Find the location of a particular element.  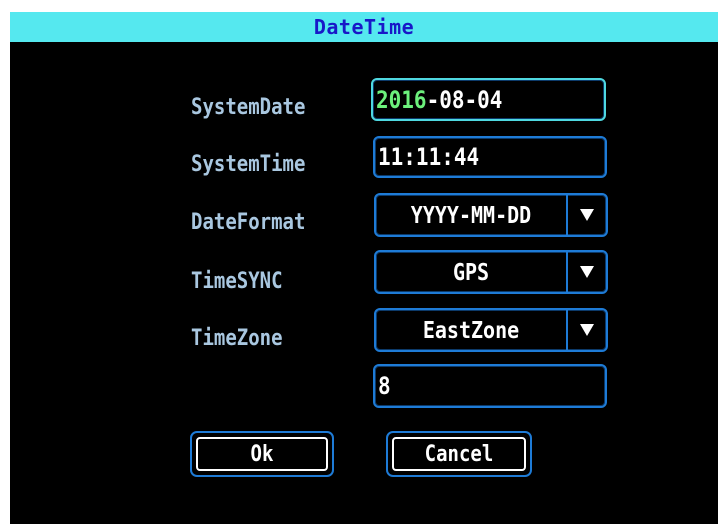

dialog-title: DateTime is located at coordinates (364, 27).